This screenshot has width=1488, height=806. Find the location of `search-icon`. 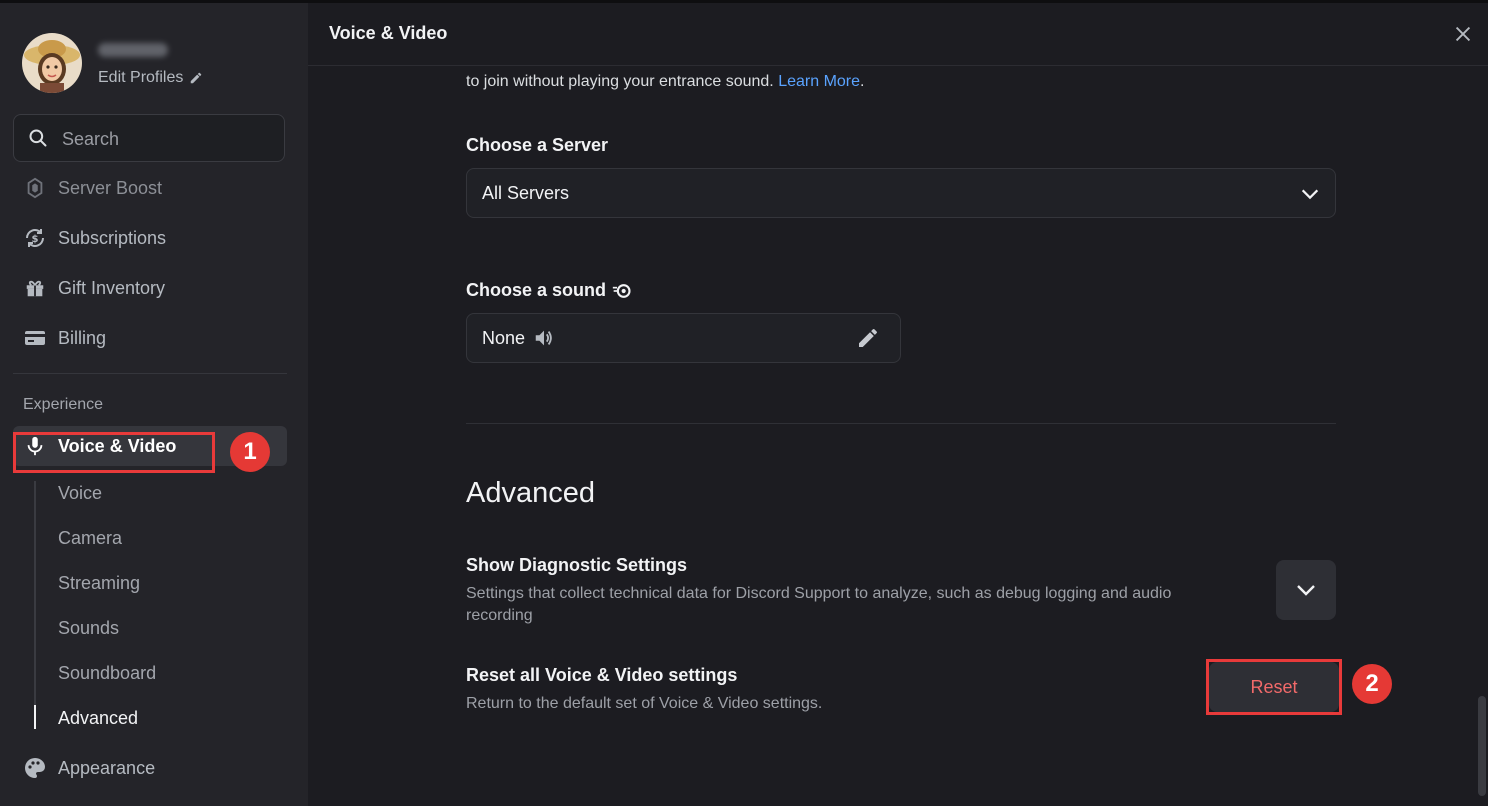

search-icon is located at coordinates (38, 138).